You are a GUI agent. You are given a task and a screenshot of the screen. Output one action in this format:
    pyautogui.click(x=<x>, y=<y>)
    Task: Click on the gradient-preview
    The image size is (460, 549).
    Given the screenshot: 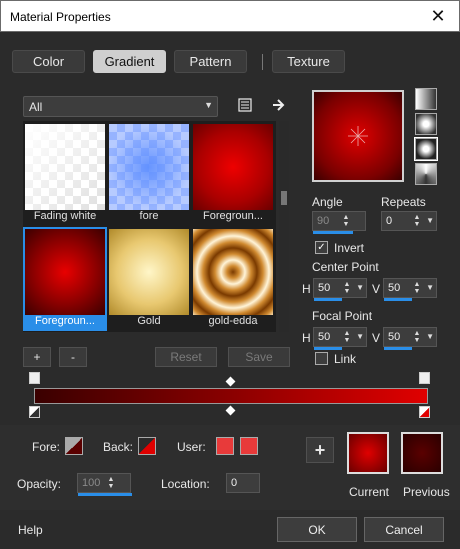 What is the action you would take?
    pyautogui.click(x=358, y=136)
    